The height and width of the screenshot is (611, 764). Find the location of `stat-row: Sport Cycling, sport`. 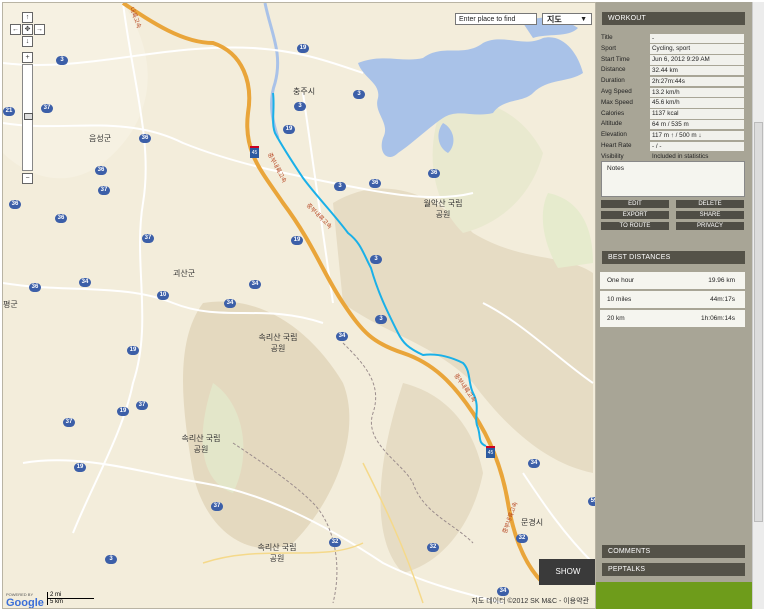

stat-row: Sport Cycling, sport is located at coordinates (672, 49).